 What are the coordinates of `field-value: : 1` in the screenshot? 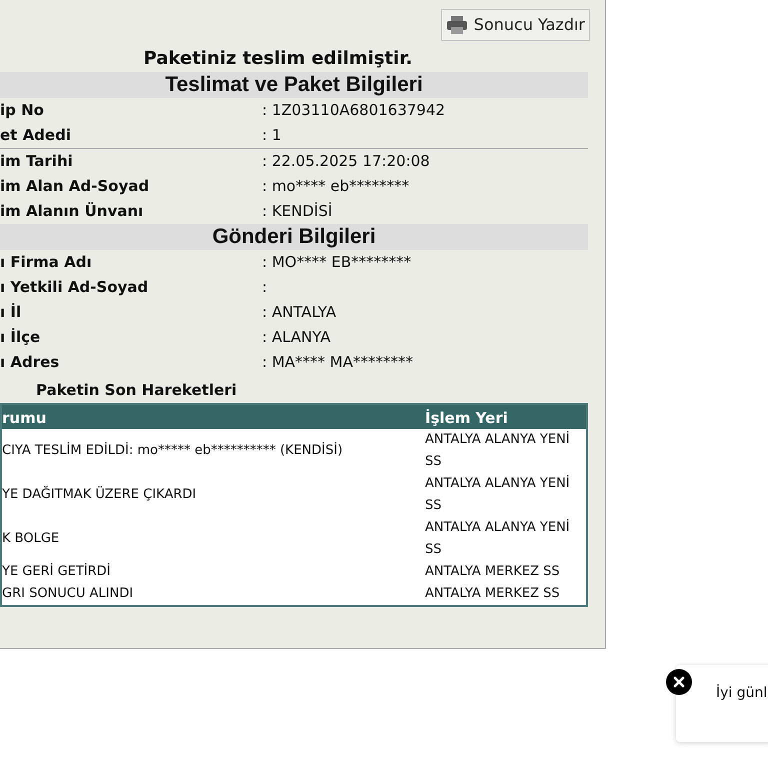 It's located at (272, 135).